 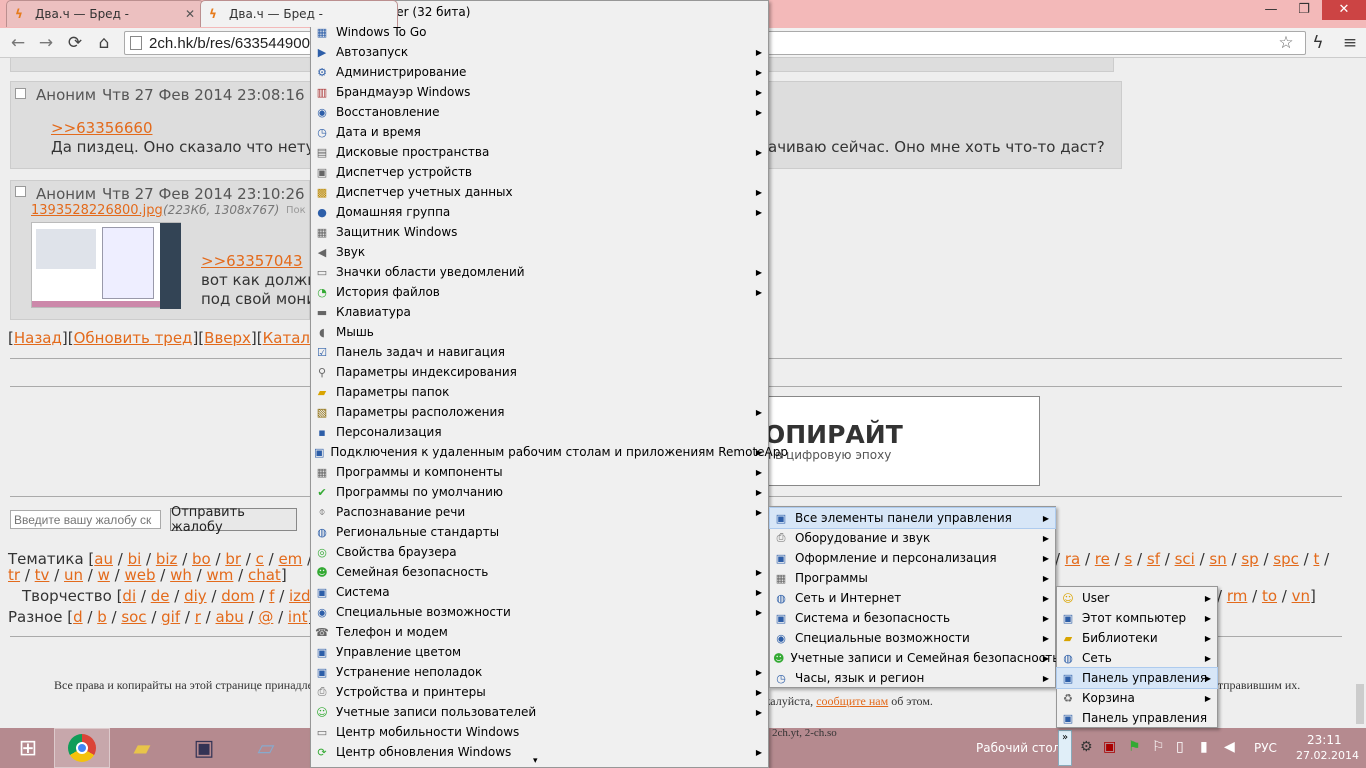 What do you see at coordinates (539, 192) in the screenshot?
I see `menu-item: ▩ Диспетчер учетных данных ▶` at bounding box center [539, 192].